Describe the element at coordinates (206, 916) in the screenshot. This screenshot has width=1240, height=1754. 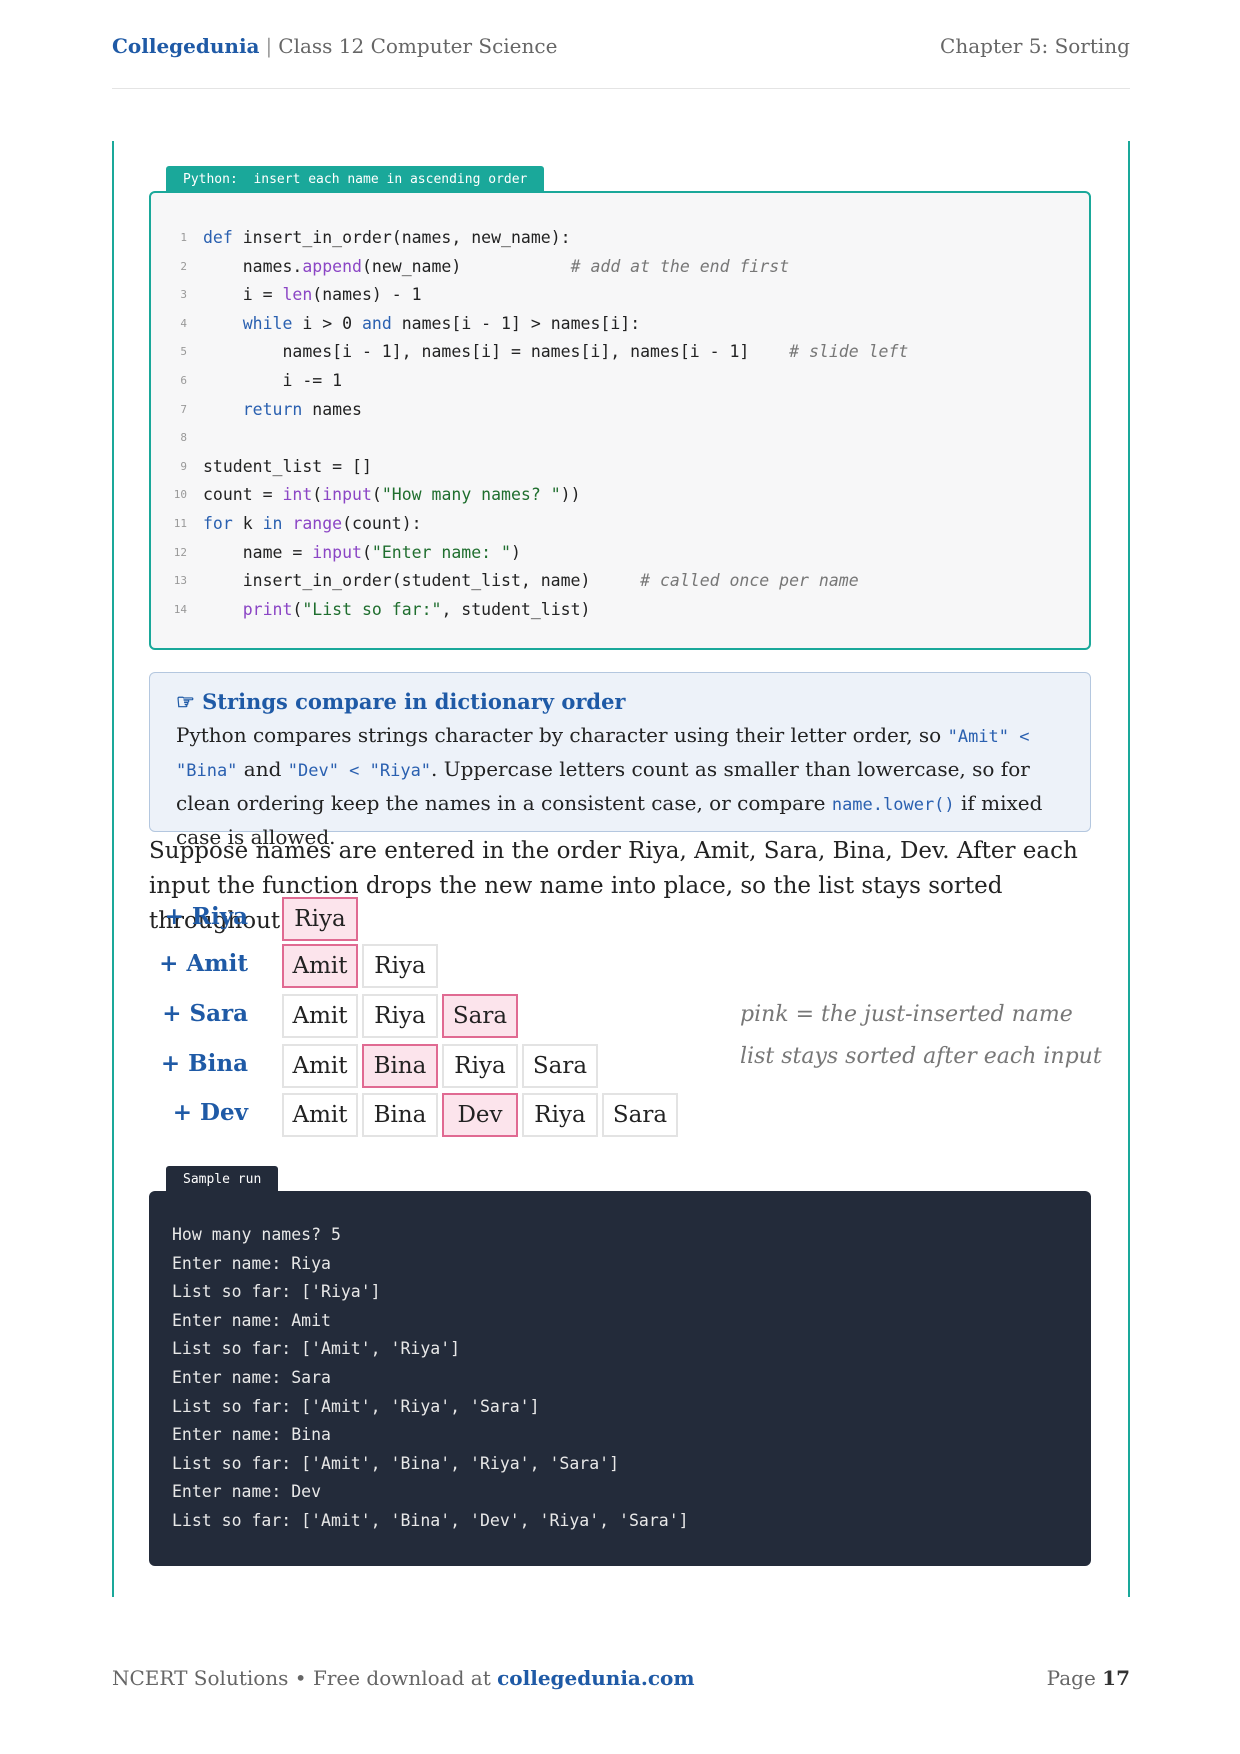
I see `insert-step-label: + Riya` at that location.